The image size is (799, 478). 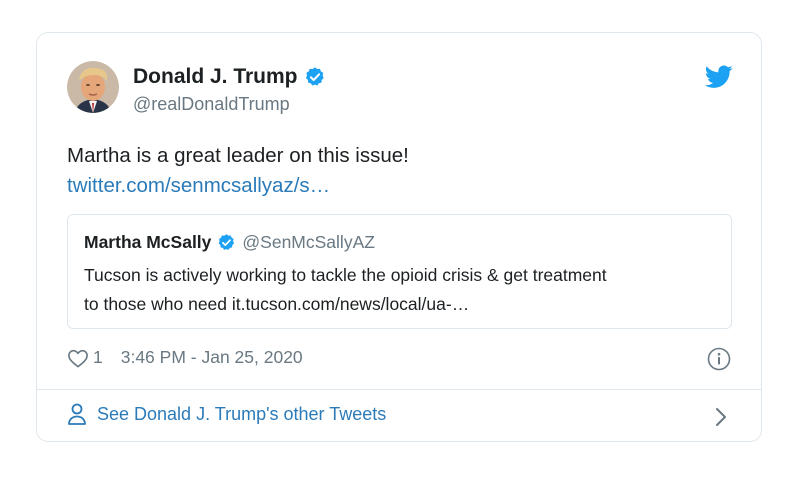 I want to click on author-row: Donald J. Trump, so click(x=229, y=77).